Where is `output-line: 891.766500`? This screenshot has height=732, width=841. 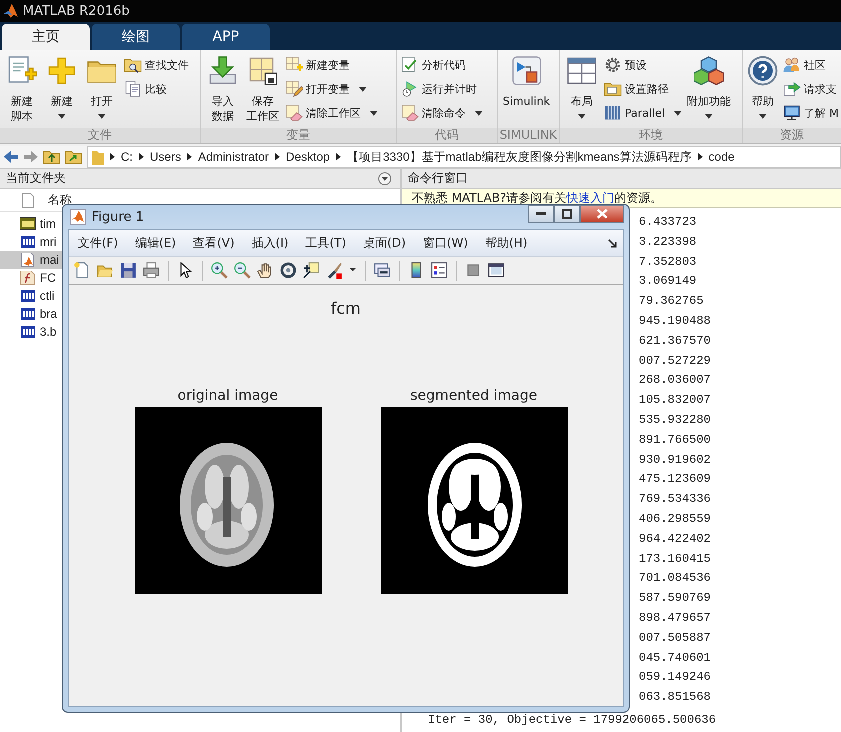 output-line: 891.766500 is located at coordinates (675, 439).